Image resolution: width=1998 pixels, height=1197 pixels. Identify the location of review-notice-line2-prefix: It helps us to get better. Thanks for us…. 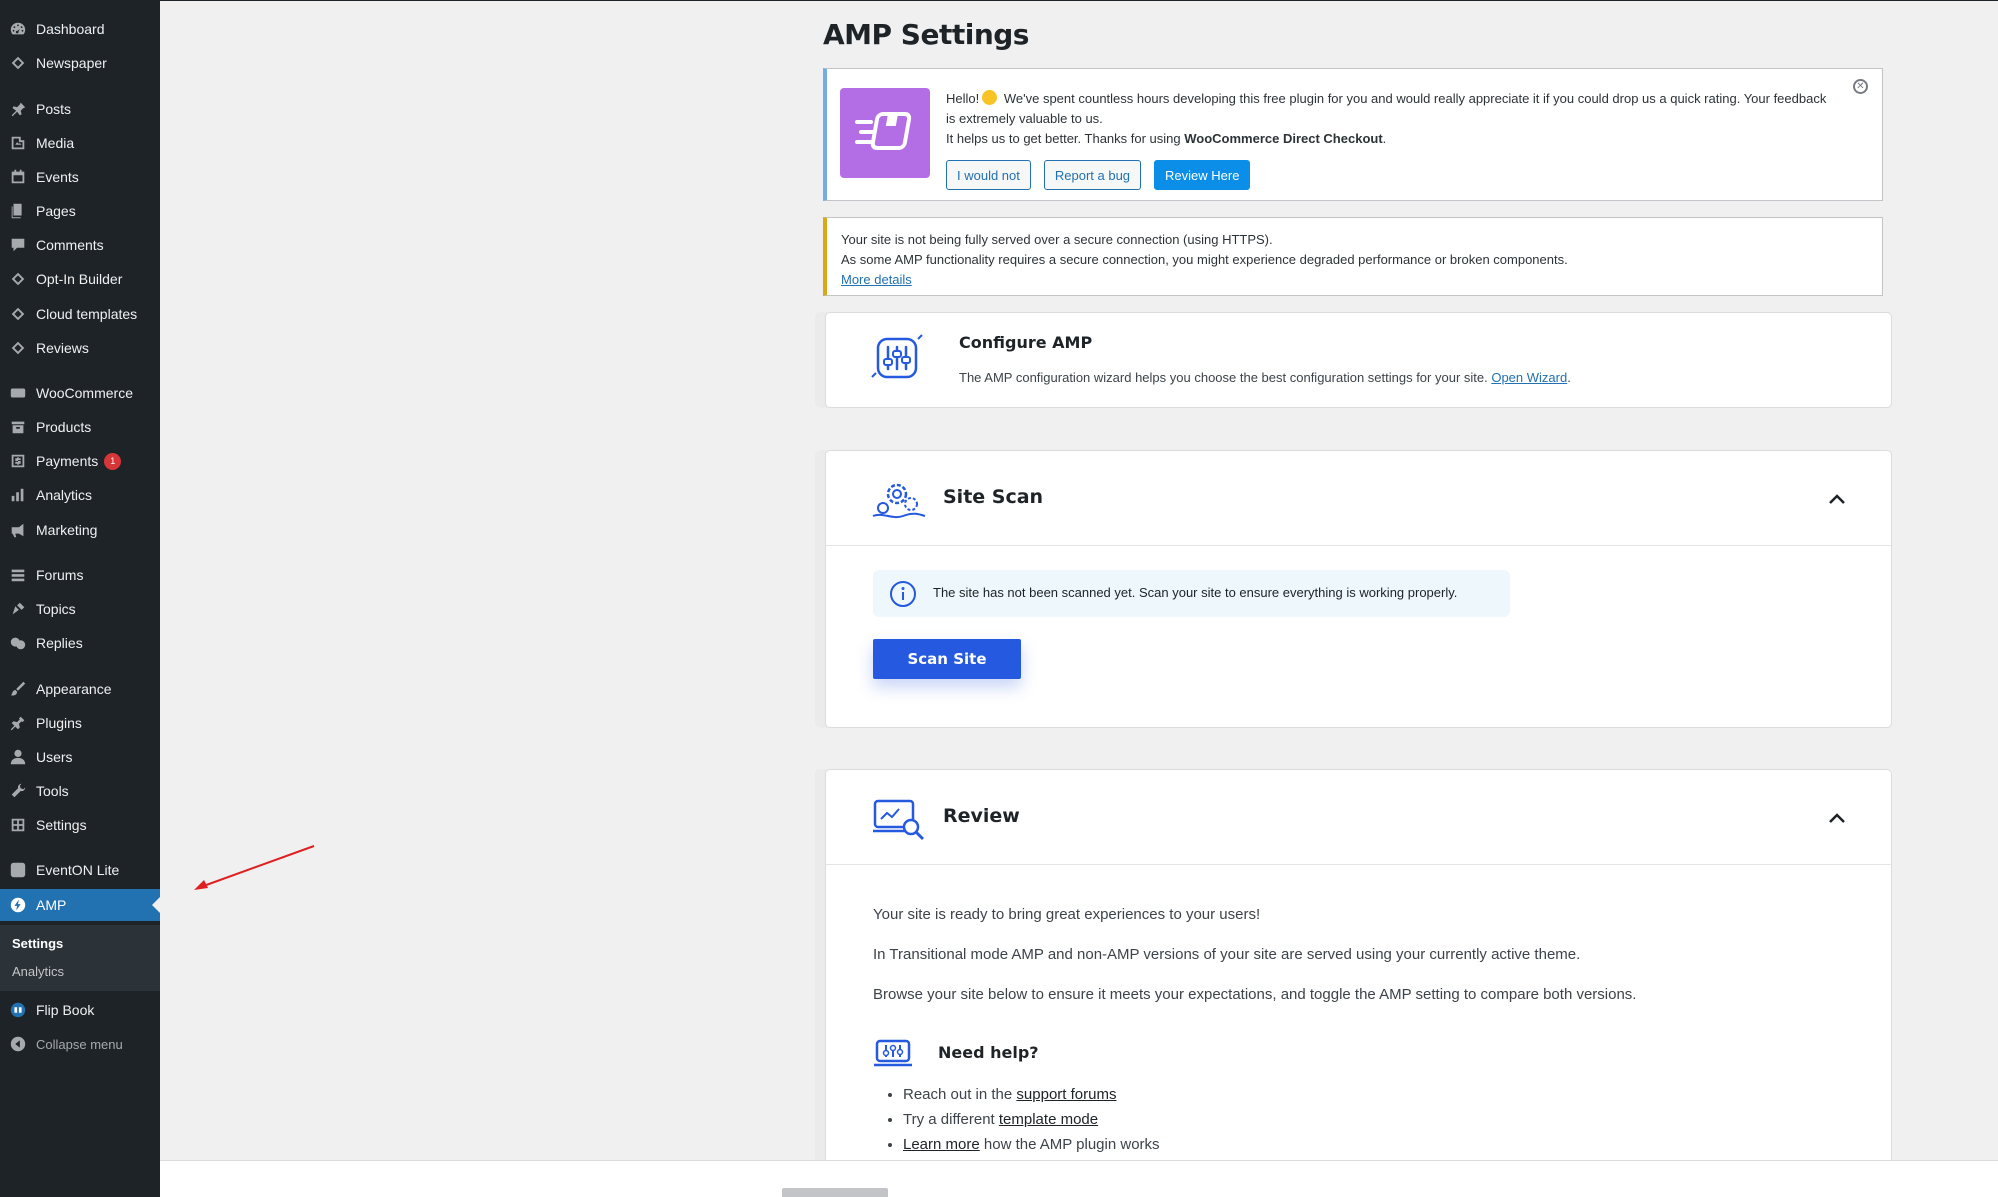
(1065, 138).